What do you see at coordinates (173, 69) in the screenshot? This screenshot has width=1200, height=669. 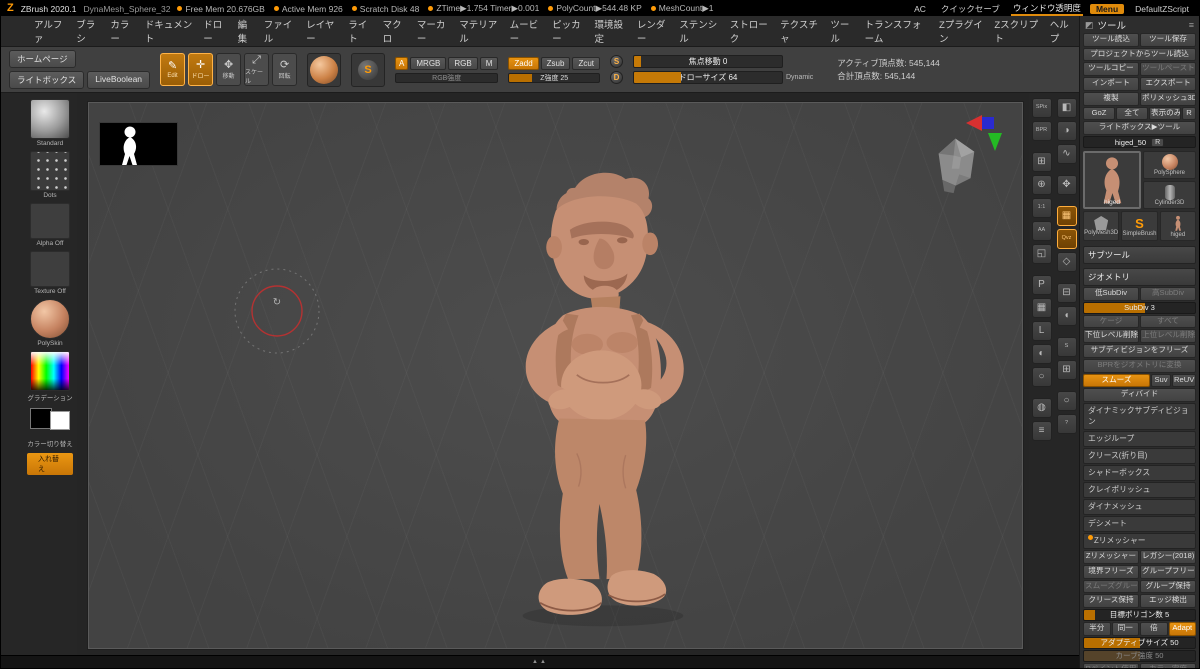 I see `edit-mode-button: ✎ Edit` at bounding box center [173, 69].